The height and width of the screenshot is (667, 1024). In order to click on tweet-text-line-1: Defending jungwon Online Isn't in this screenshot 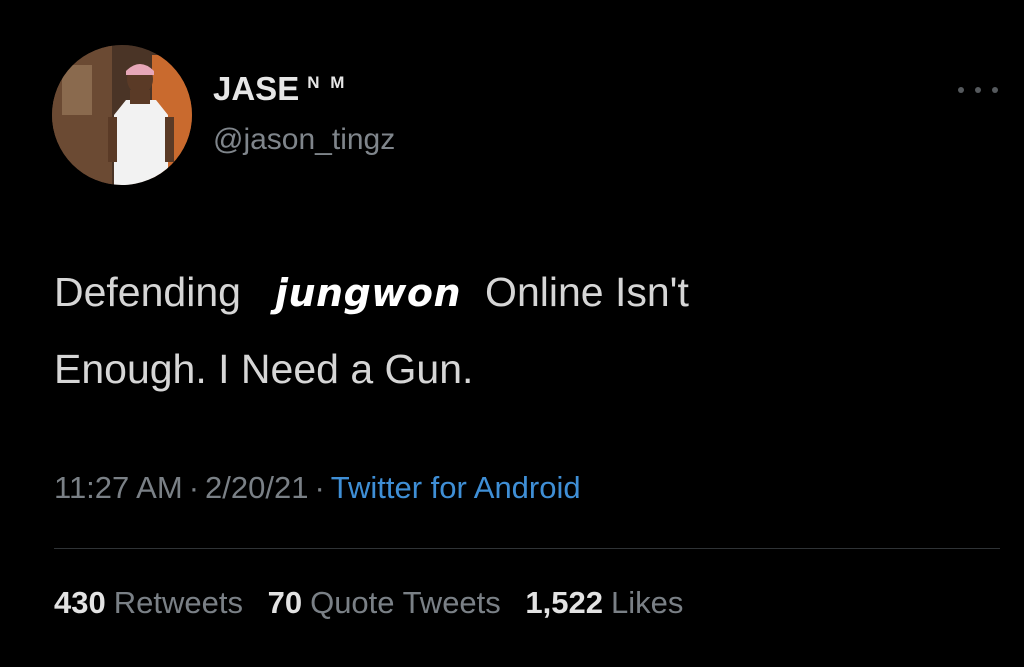, I will do `click(504, 292)`.